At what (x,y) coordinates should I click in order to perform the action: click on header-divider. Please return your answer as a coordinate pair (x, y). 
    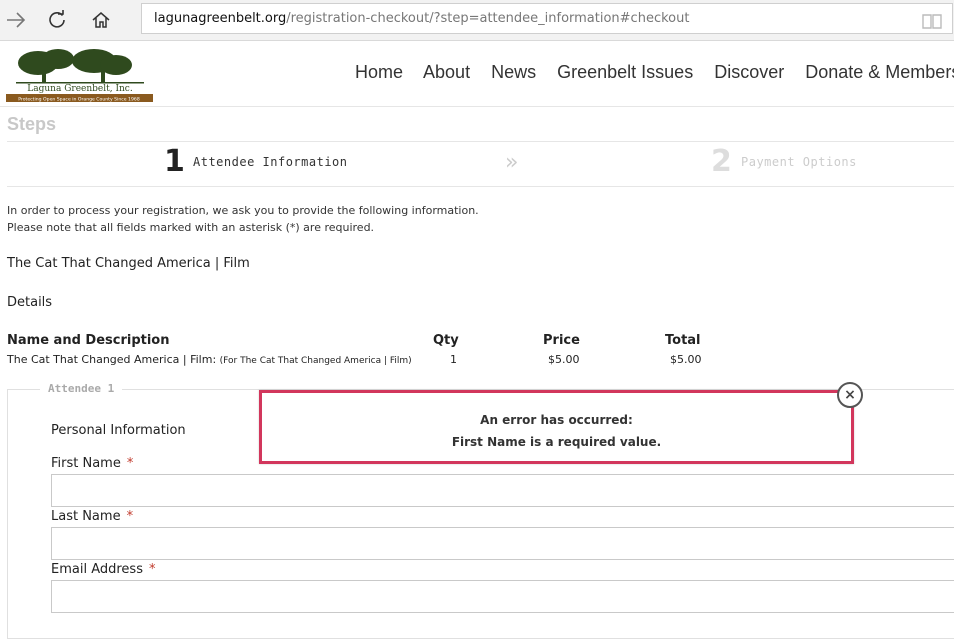
    Looking at the image, I should click on (477, 106).